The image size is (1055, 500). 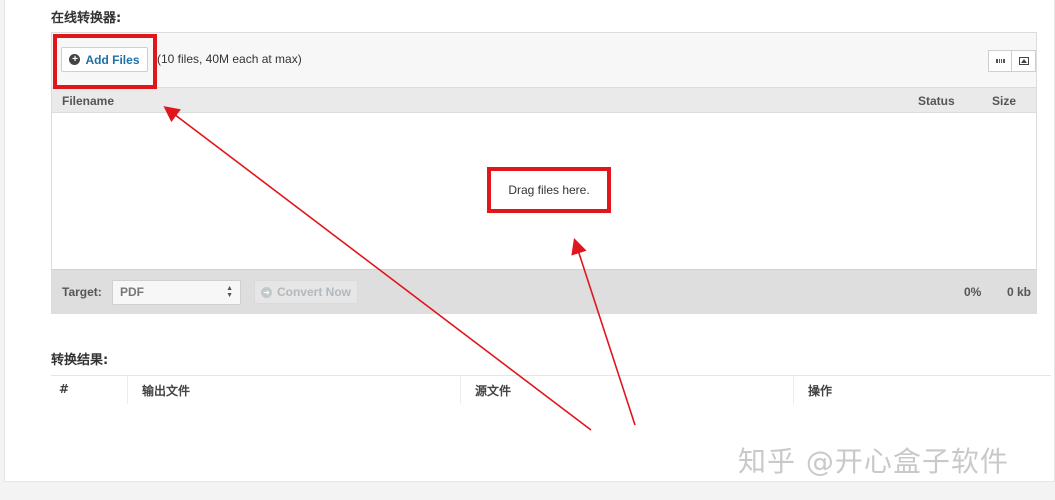 What do you see at coordinates (80, 360) in the screenshot?
I see `results-section-title: 转换结果:` at bounding box center [80, 360].